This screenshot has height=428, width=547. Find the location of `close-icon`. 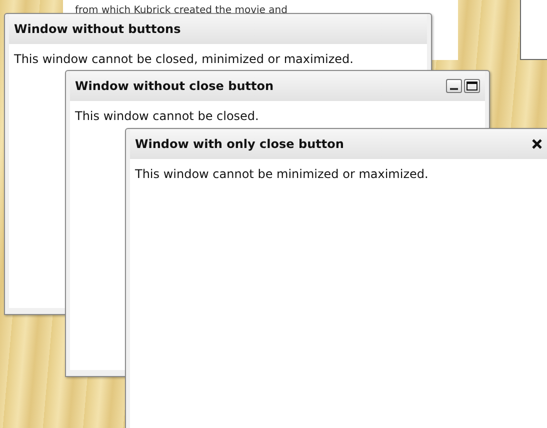

close-icon is located at coordinates (537, 144).